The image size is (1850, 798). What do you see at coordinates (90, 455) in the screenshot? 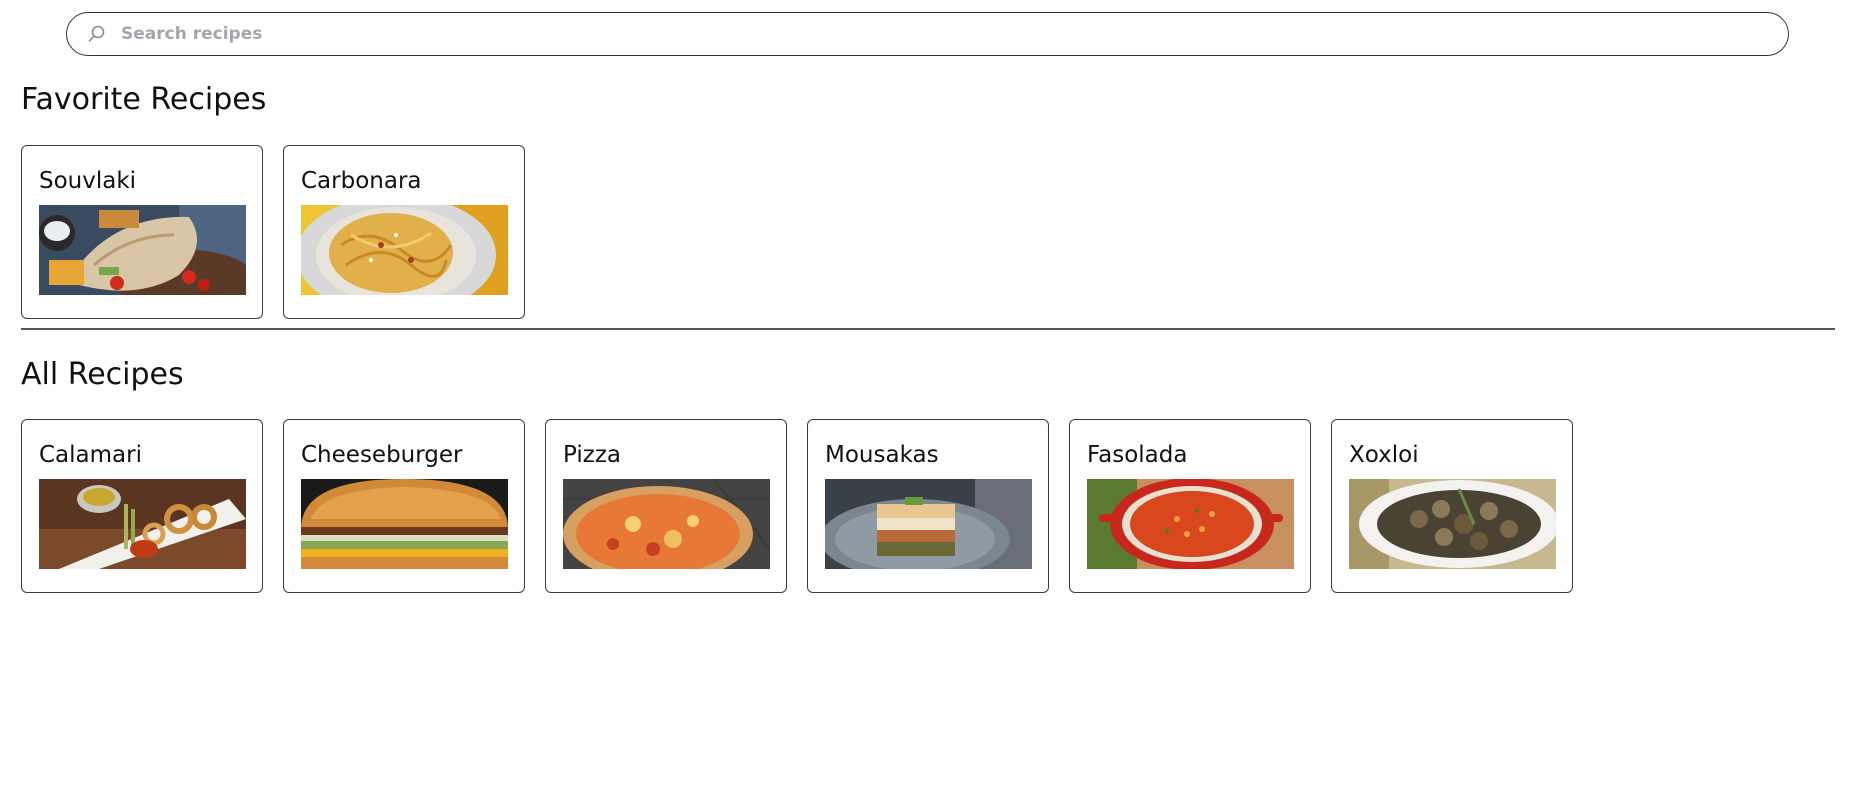
I see `recipe-title: Calamari` at bounding box center [90, 455].